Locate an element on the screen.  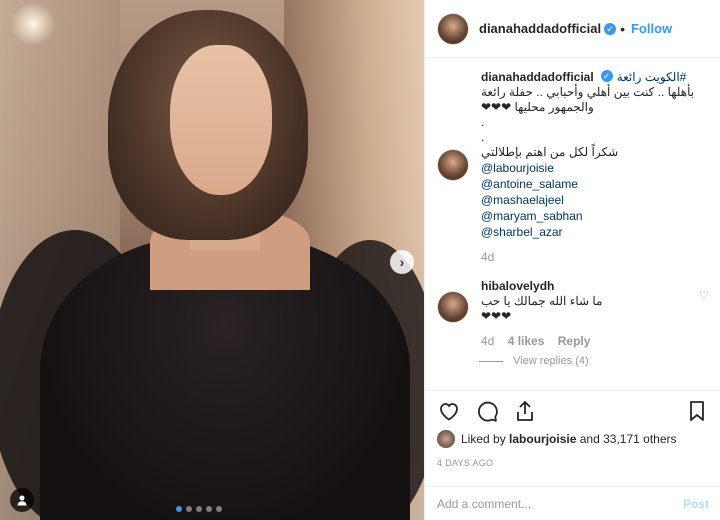
user-icon is located at coordinates (22, 500).